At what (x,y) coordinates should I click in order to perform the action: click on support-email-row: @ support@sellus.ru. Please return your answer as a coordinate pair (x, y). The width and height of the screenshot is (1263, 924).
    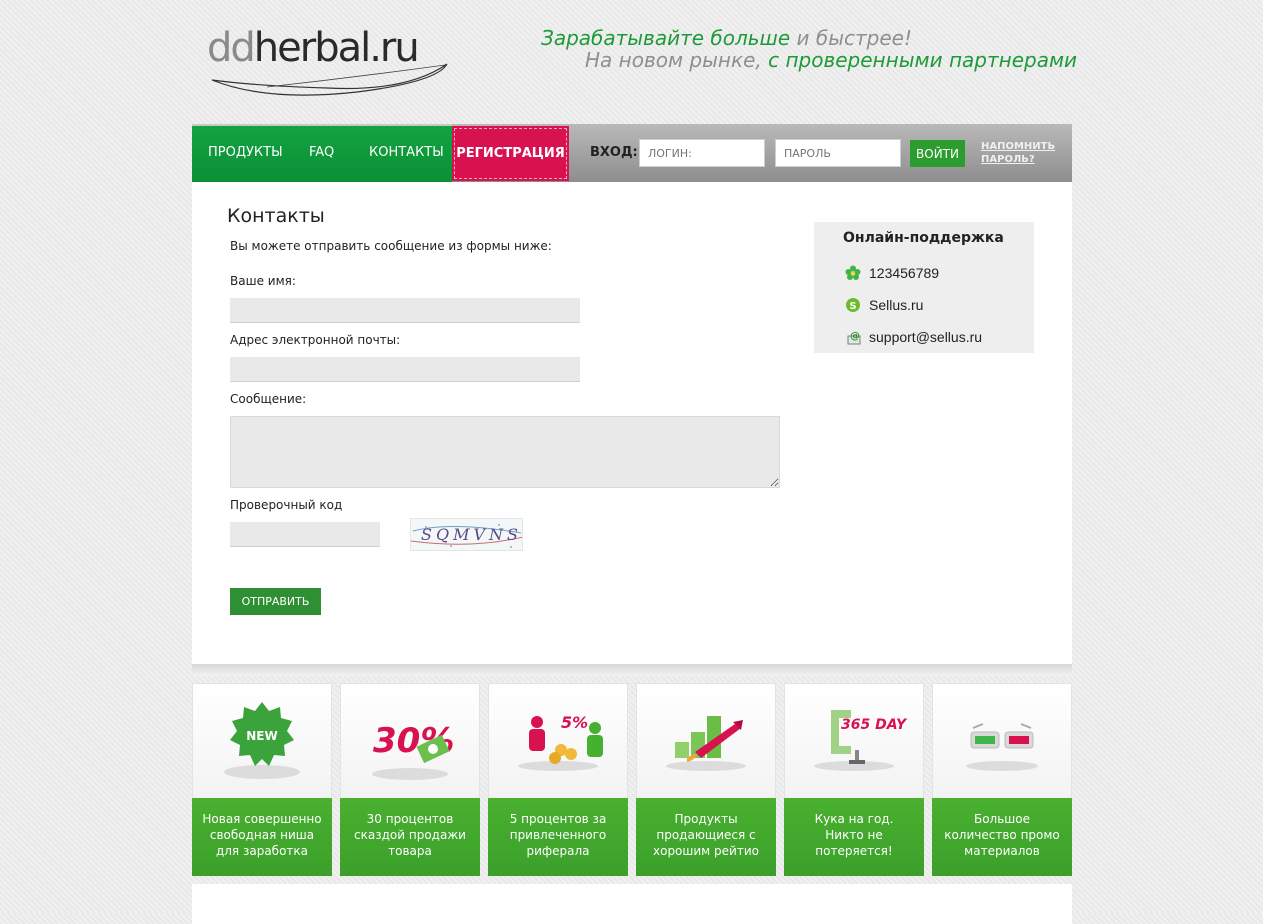
    Looking at the image, I should click on (913, 337).